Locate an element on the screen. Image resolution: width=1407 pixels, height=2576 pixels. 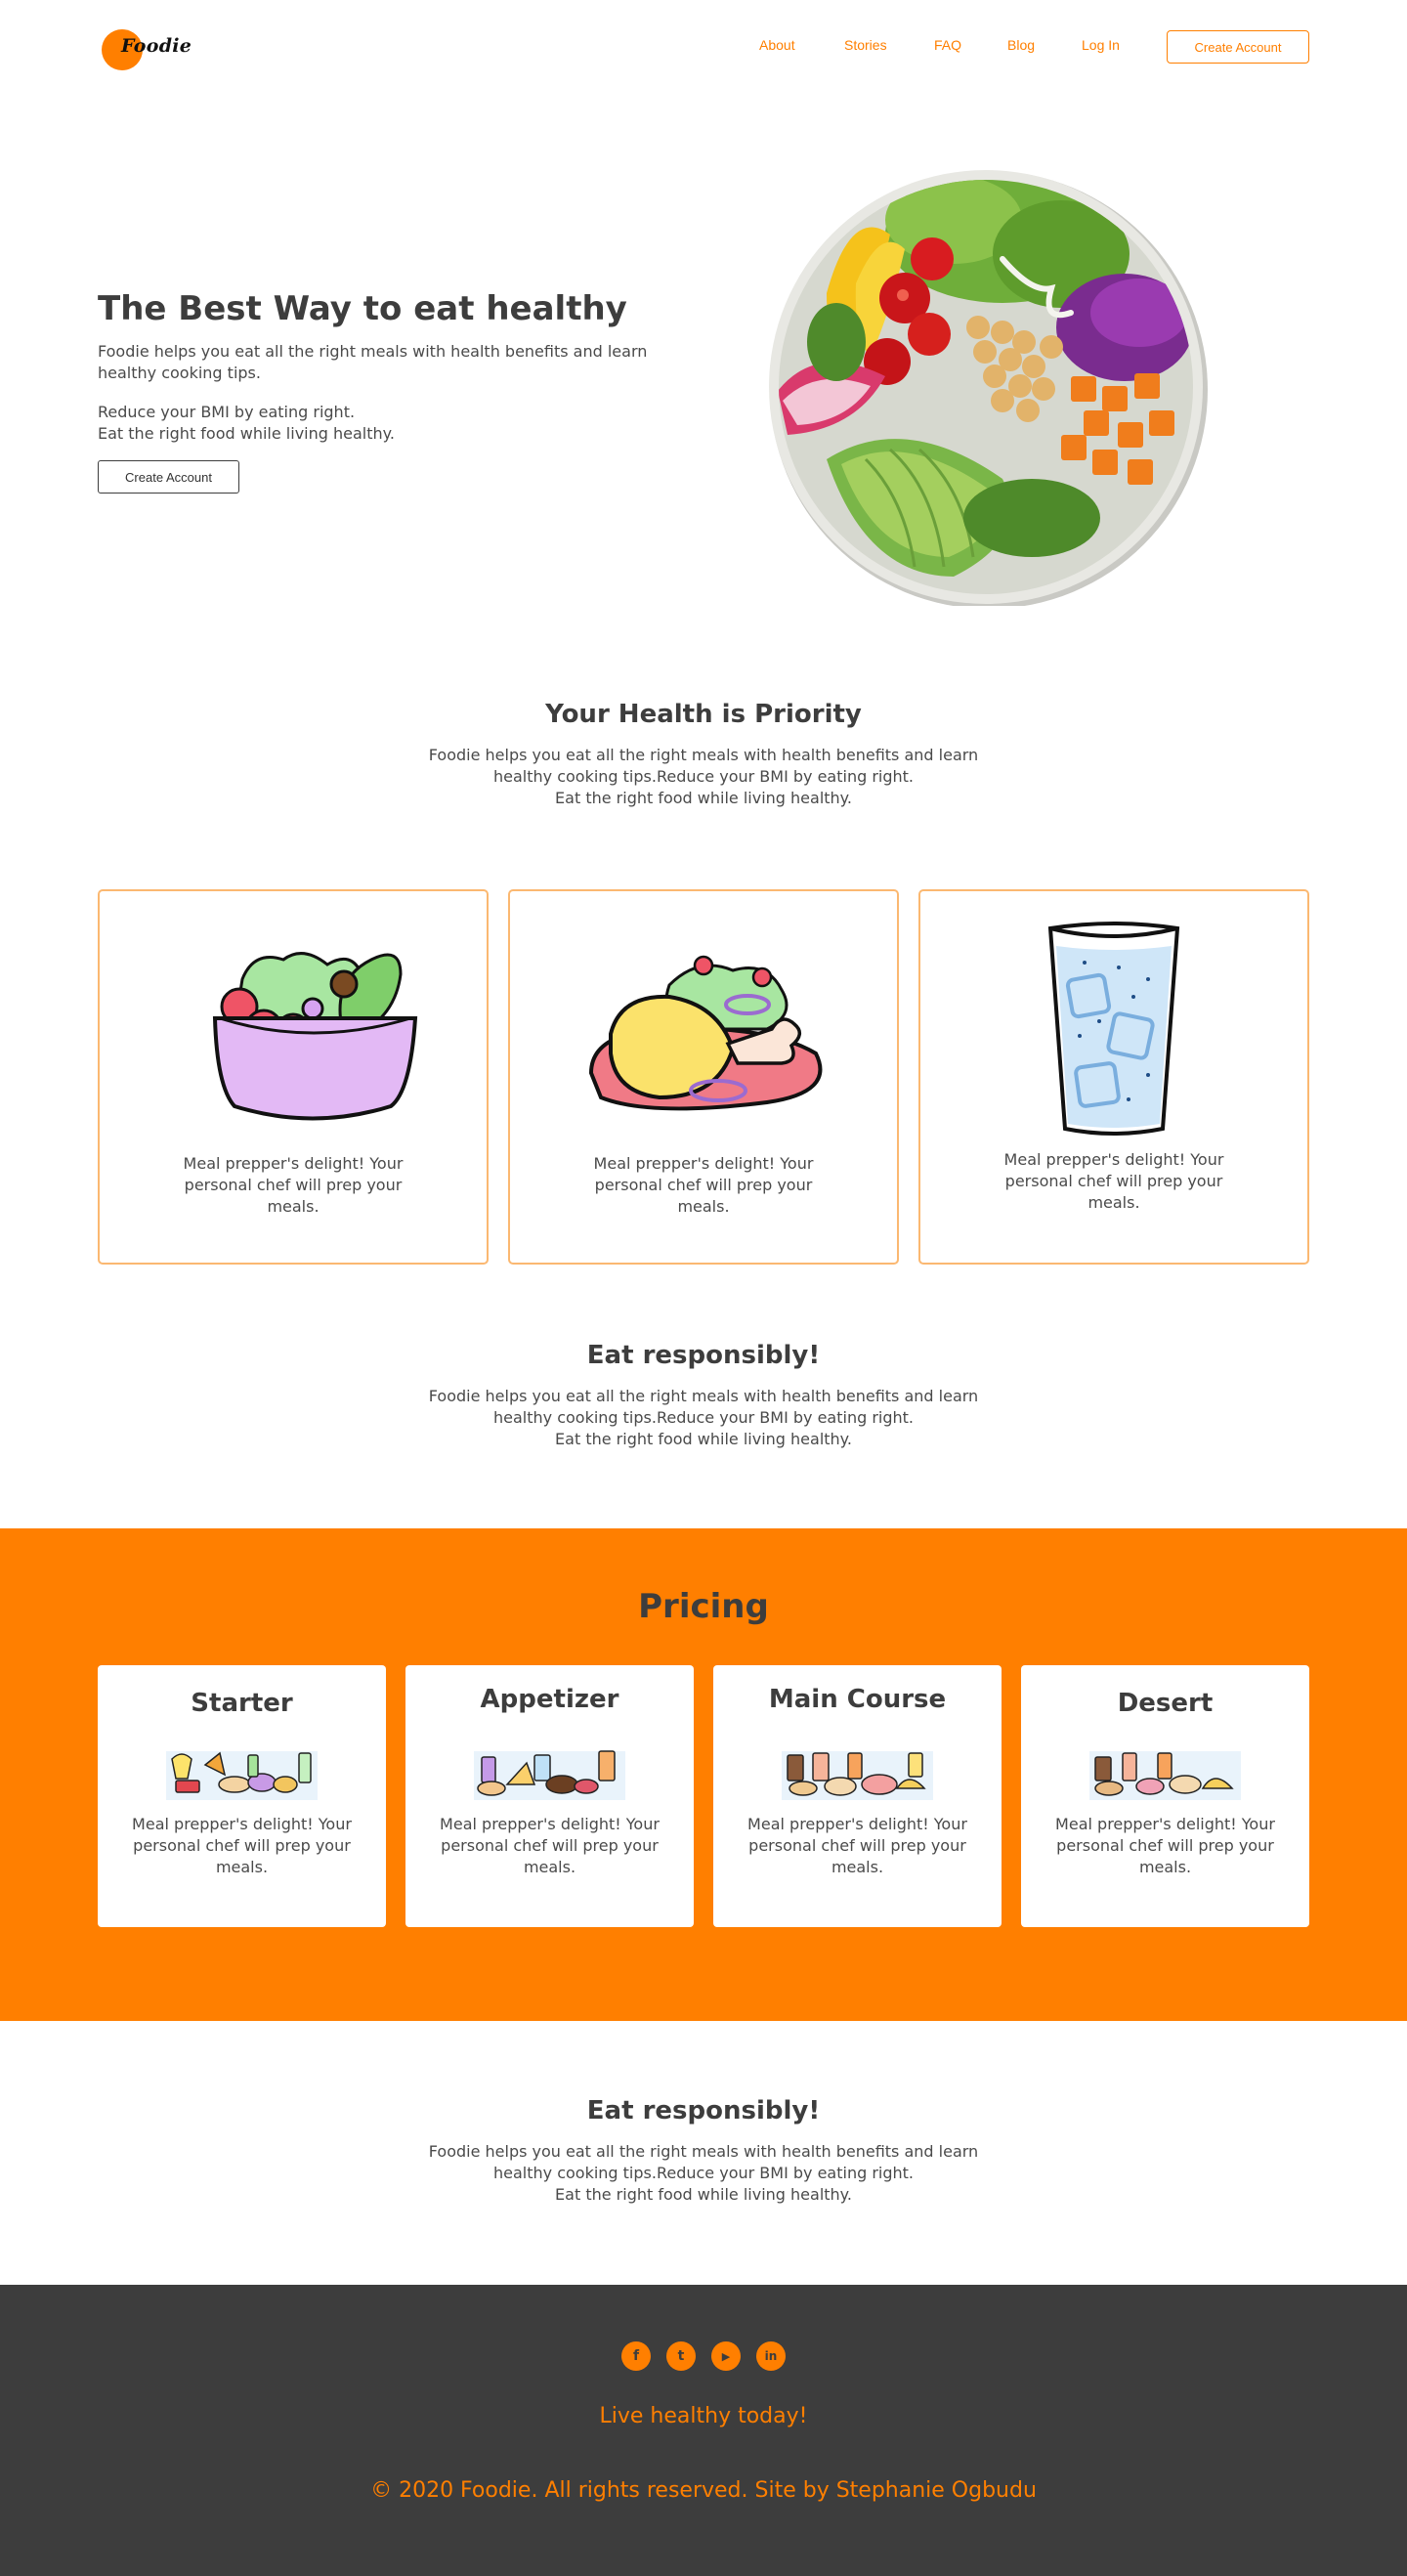
hero-intro-line-2: healthy cooking tips. is located at coordinates (179, 373).